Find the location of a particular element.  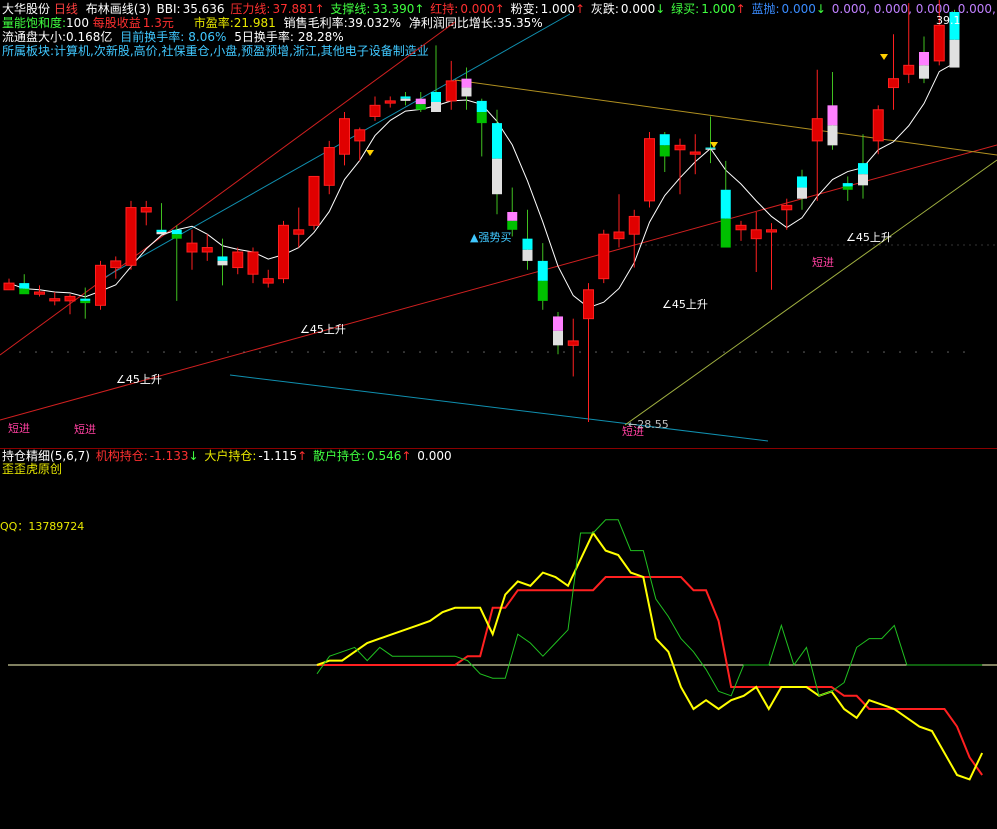

sell-marker-icon is located at coordinates (714, 145).